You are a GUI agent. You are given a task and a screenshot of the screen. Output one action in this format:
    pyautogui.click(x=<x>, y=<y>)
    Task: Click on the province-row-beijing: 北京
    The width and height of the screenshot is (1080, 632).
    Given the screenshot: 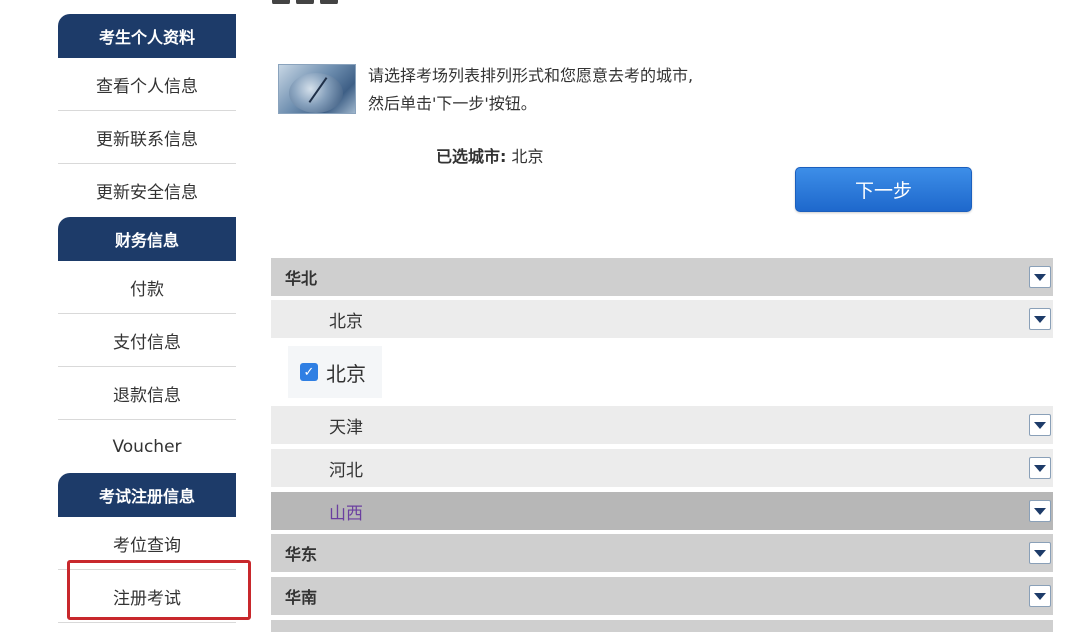 What is the action you would take?
    pyautogui.click(x=662, y=319)
    